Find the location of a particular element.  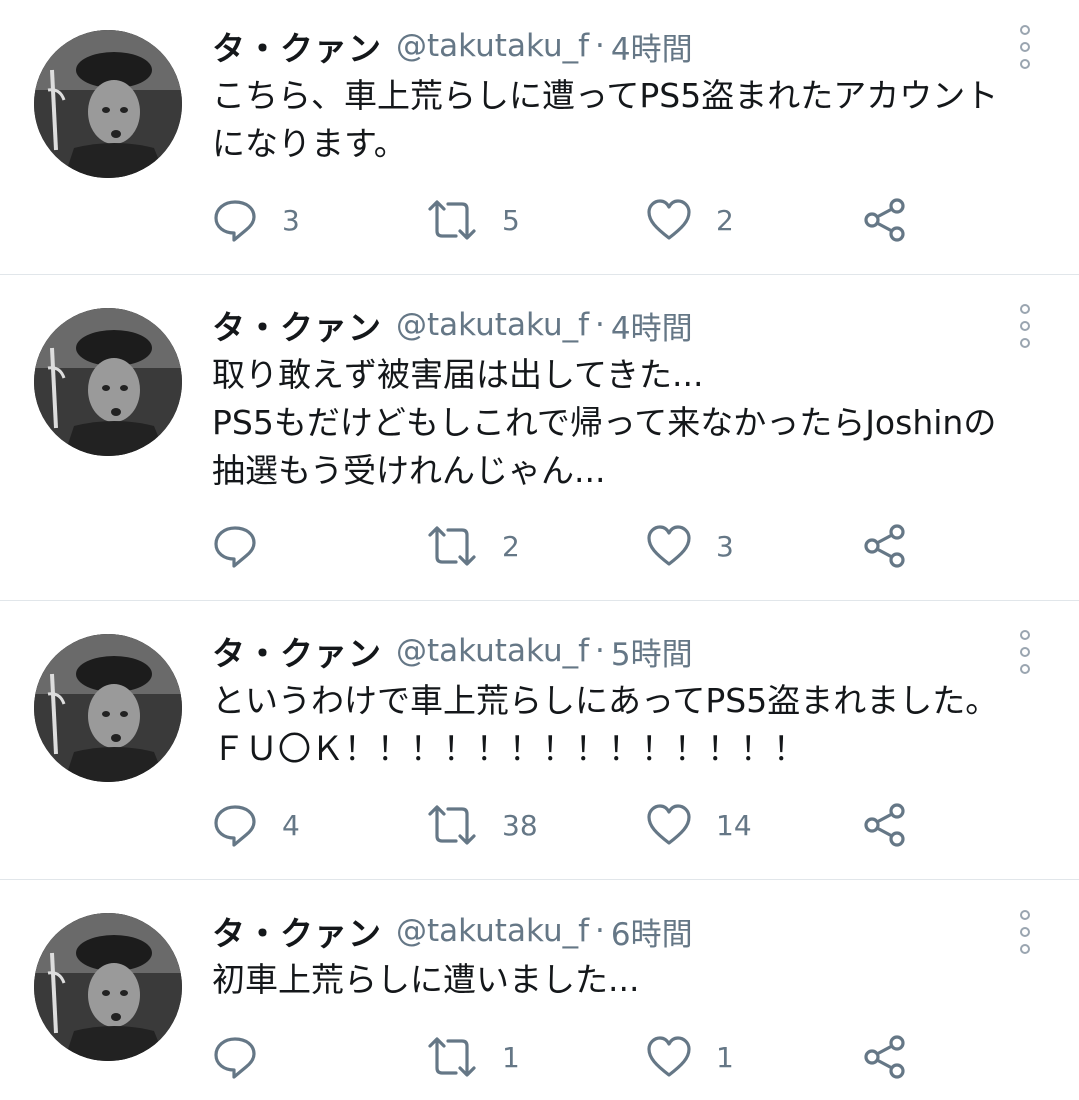

retweet-count: 2 is located at coordinates (511, 546).